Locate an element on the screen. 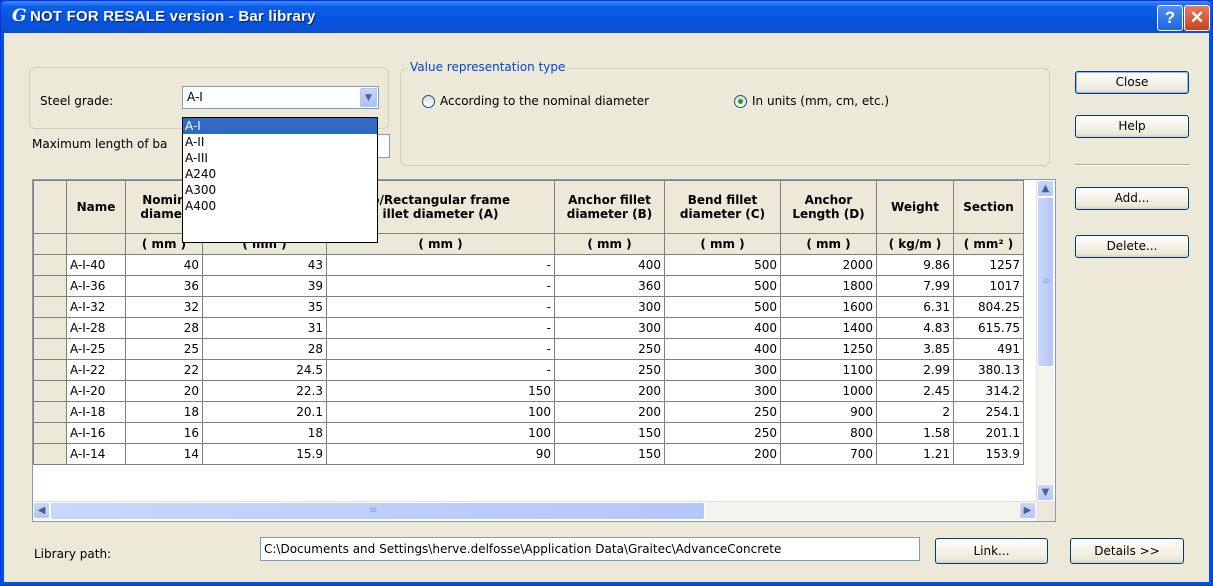 The height and width of the screenshot is (586, 1213). close-button: Close is located at coordinates (1132, 82).